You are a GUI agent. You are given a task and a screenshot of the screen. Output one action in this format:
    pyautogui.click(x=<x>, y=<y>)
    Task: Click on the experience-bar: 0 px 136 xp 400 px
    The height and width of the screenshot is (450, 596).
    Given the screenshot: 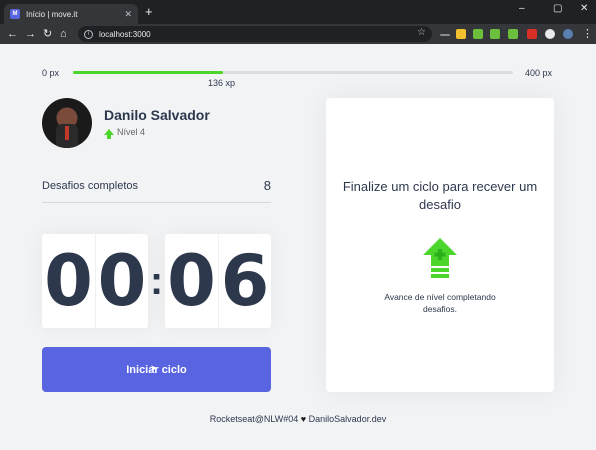 What is the action you would take?
    pyautogui.click(x=298, y=76)
    